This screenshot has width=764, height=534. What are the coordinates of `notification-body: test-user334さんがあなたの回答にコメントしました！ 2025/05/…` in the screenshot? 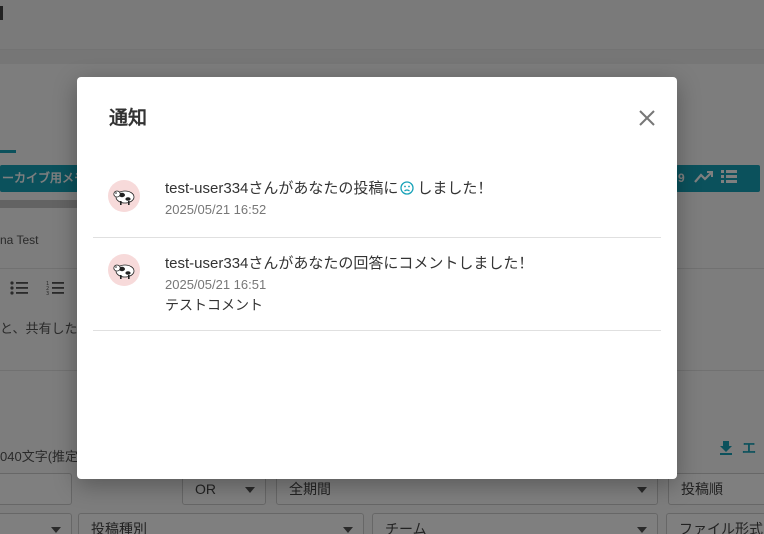 It's located at (408, 284).